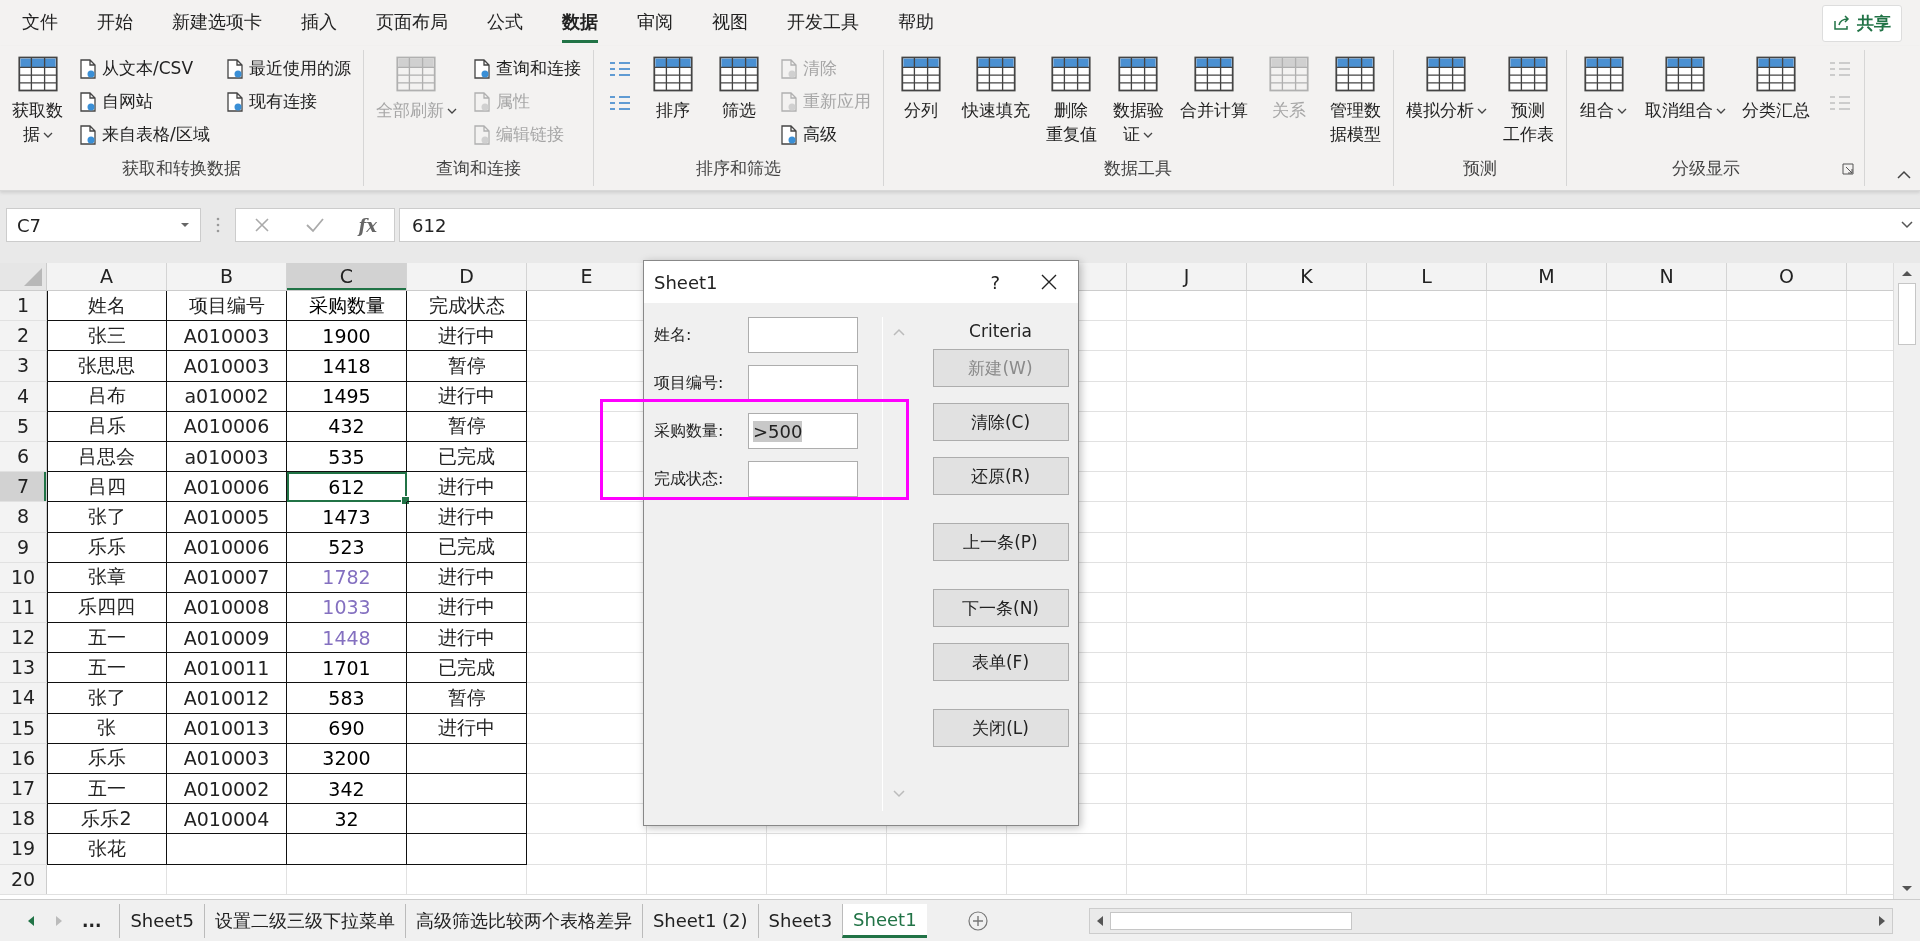 This screenshot has height=941, width=1920. Describe the element at coordinates (23, 728) in the screenshot. I see `row-header: 15` at that location.